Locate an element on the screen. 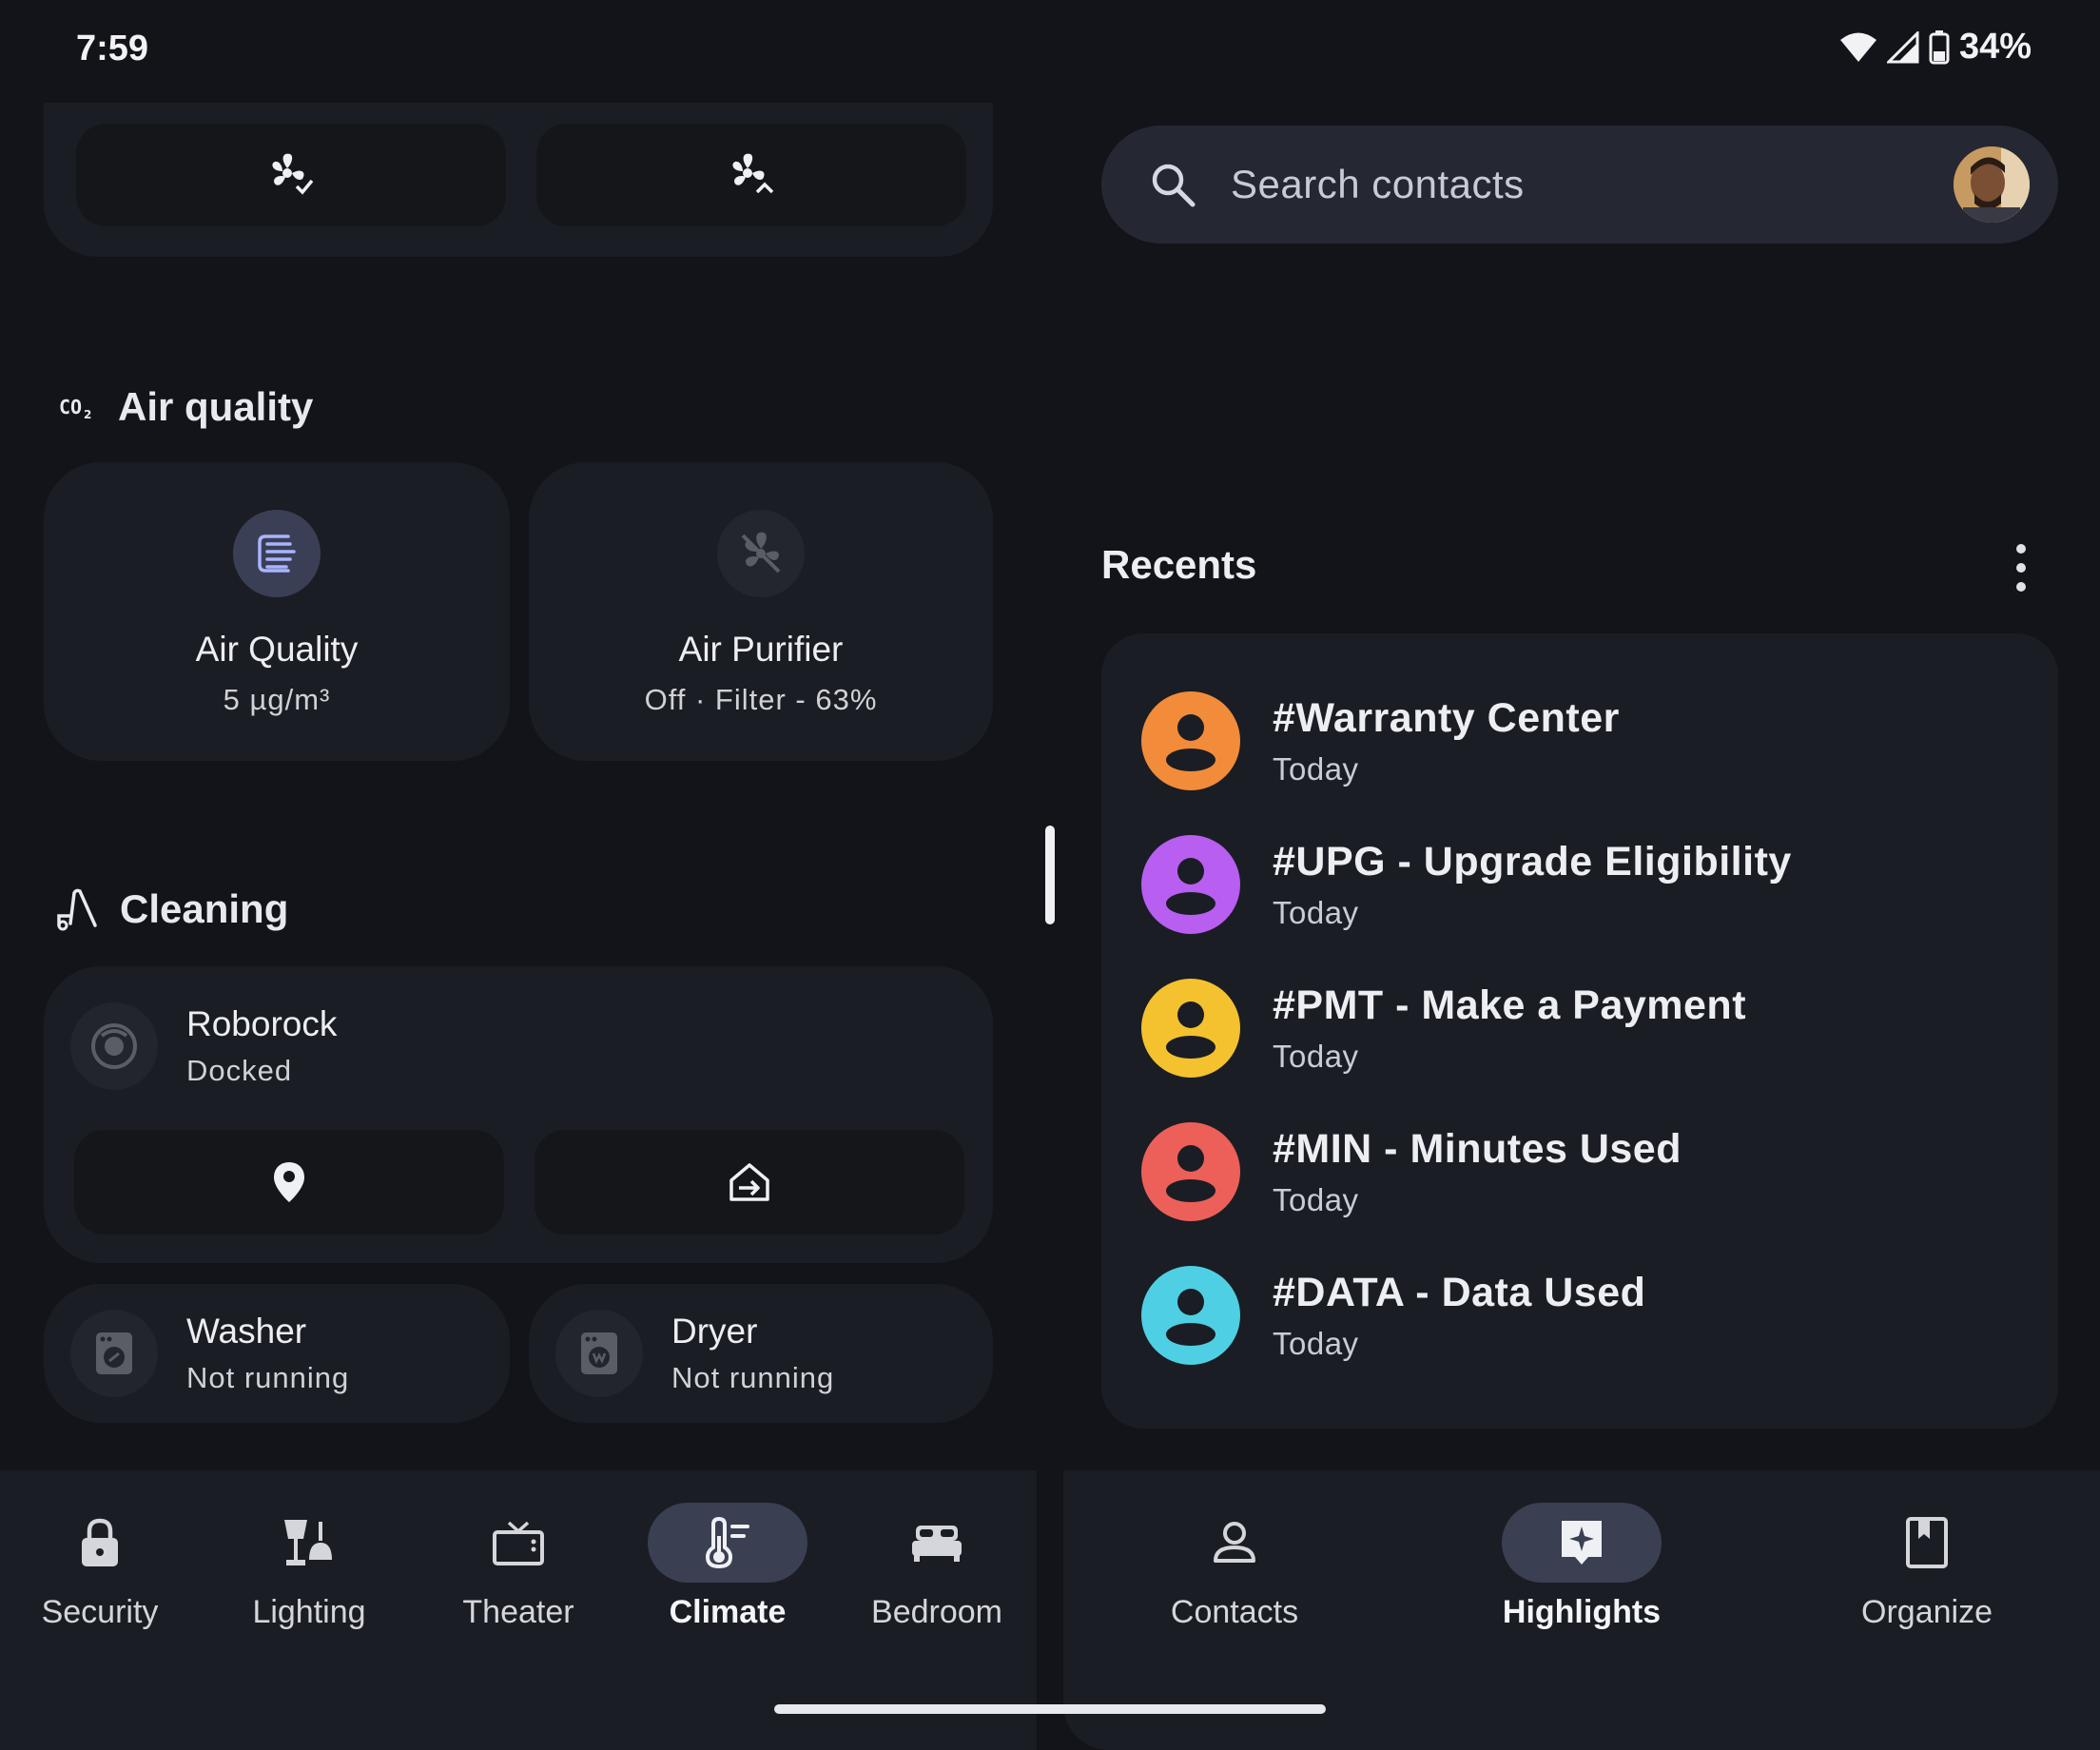  recent-contact-item: #UPG - Upgrade Eligibility Today is located at coordinates (1579, 884).